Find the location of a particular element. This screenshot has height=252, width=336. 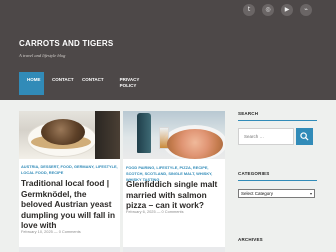

site-tagline: A travel and lifestyle blog is located at coordinates (42, 55).